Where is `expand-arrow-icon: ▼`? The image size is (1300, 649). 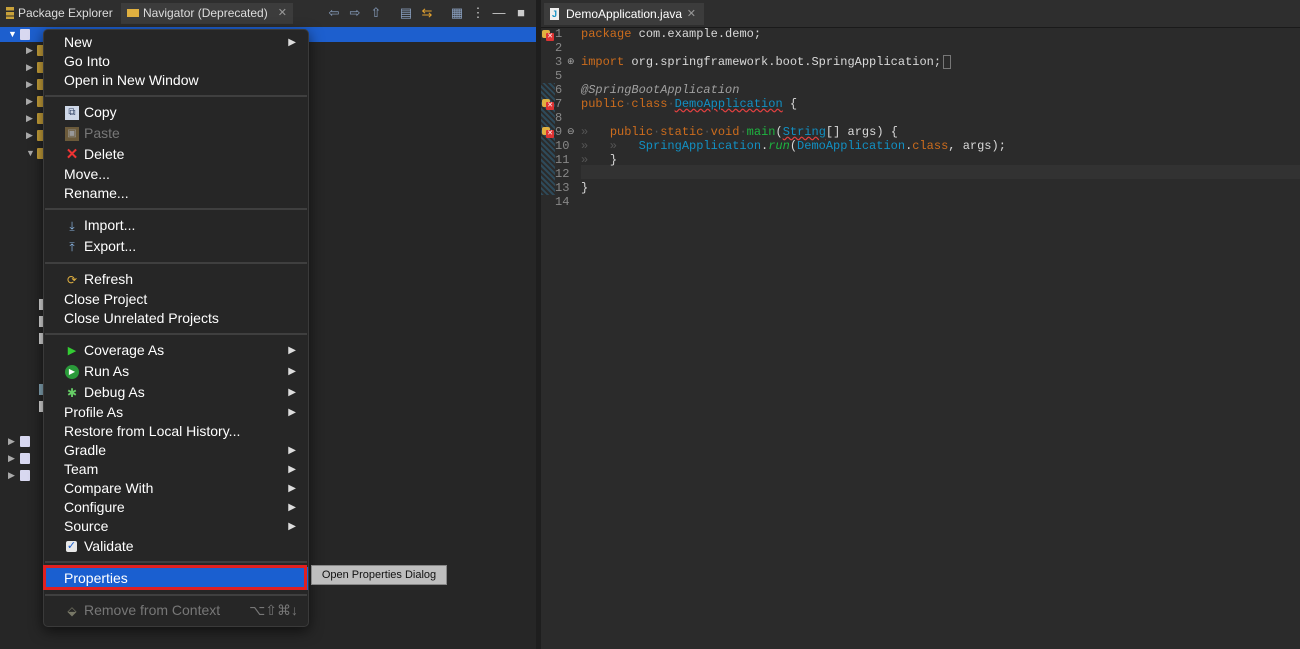 expand-arrow-icon: ▼ is located at coordinates (12, 34).